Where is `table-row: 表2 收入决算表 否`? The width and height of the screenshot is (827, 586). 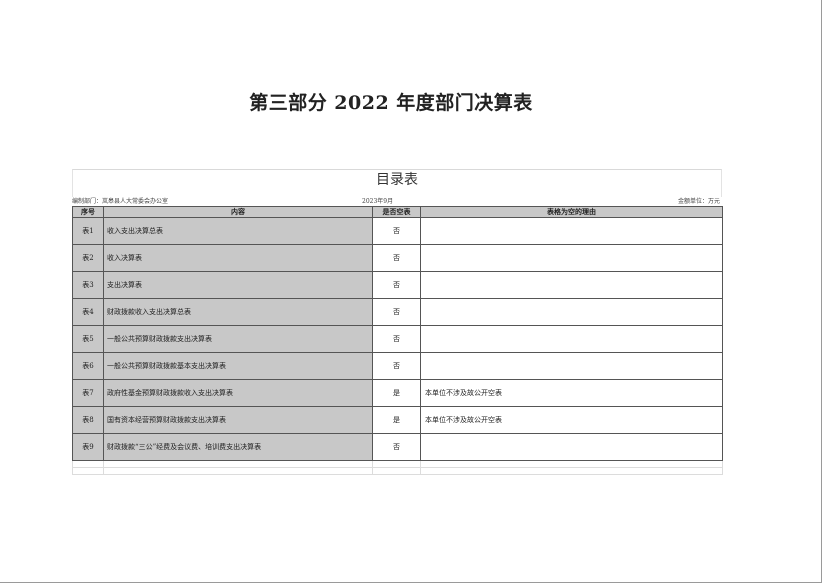 table-row: 表2 收入决算表 否 is located at coordinates (397, 258).